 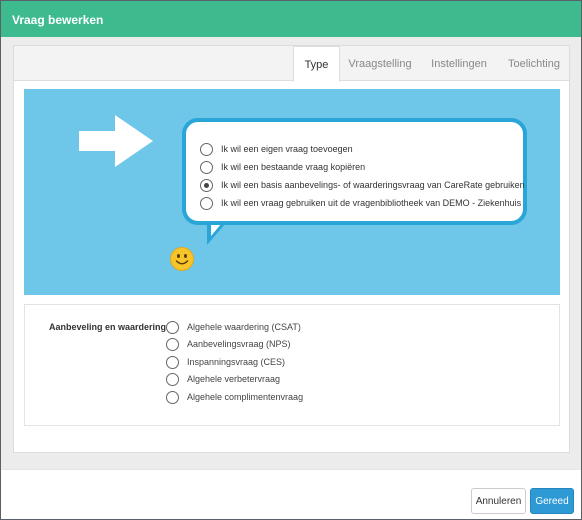 I want to click on arrow-right-icon, so click(x=116, y=141).